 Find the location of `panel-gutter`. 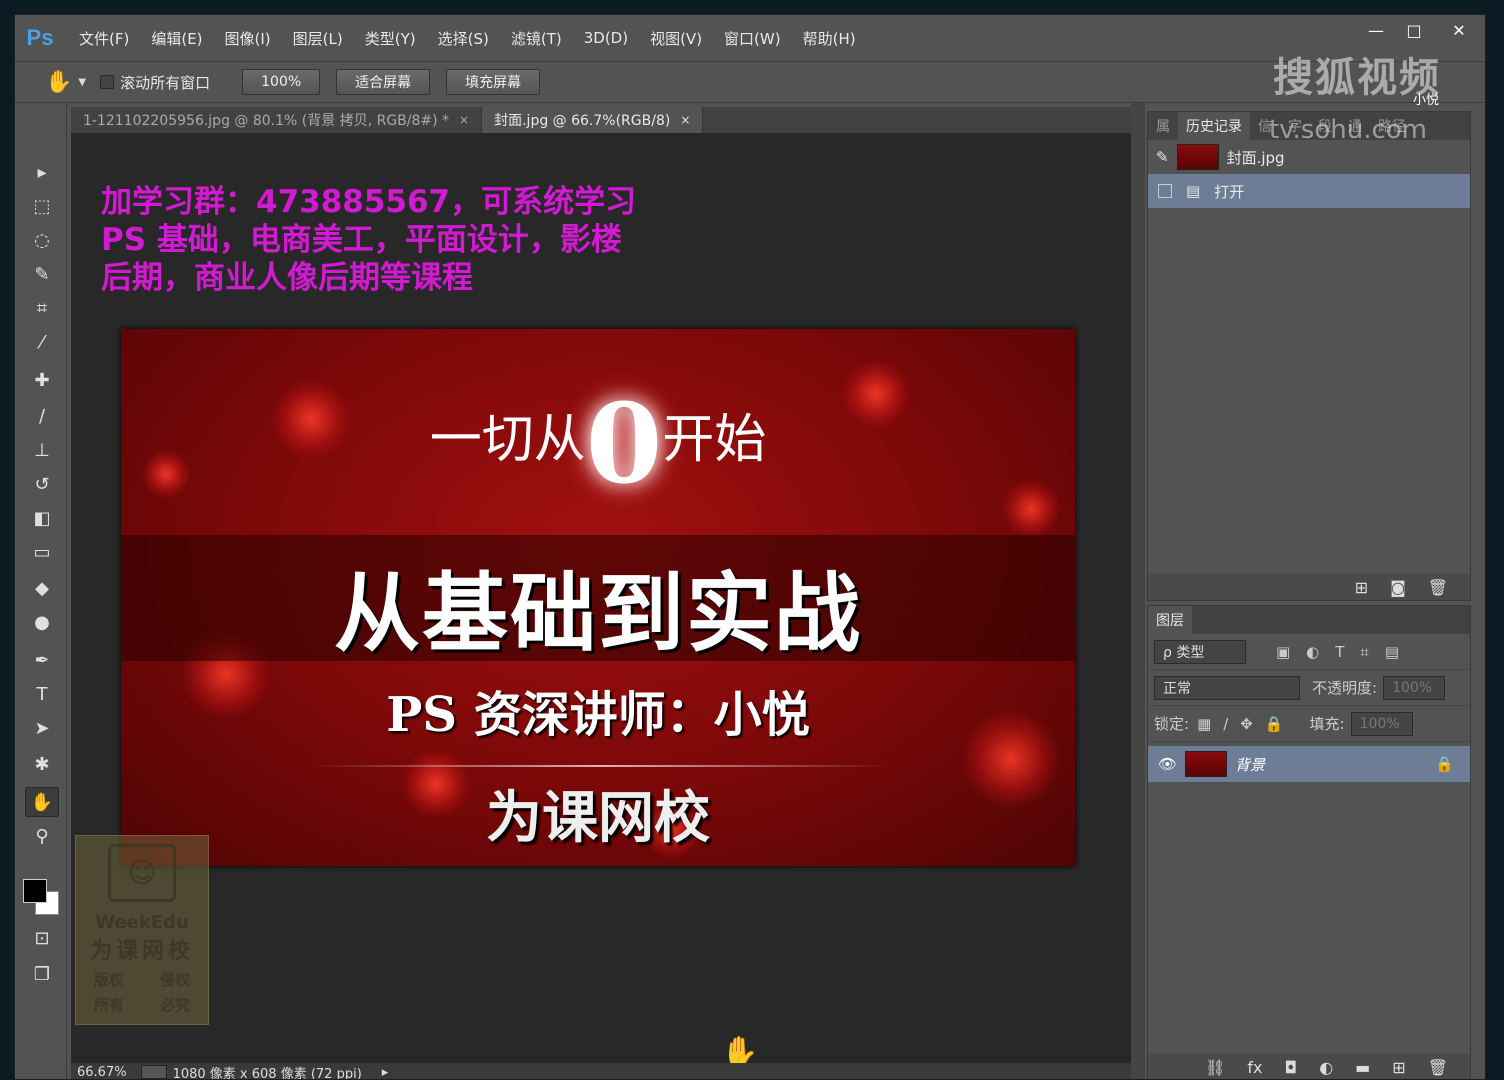

panel-gutter is located at coordinates (1138, 591).